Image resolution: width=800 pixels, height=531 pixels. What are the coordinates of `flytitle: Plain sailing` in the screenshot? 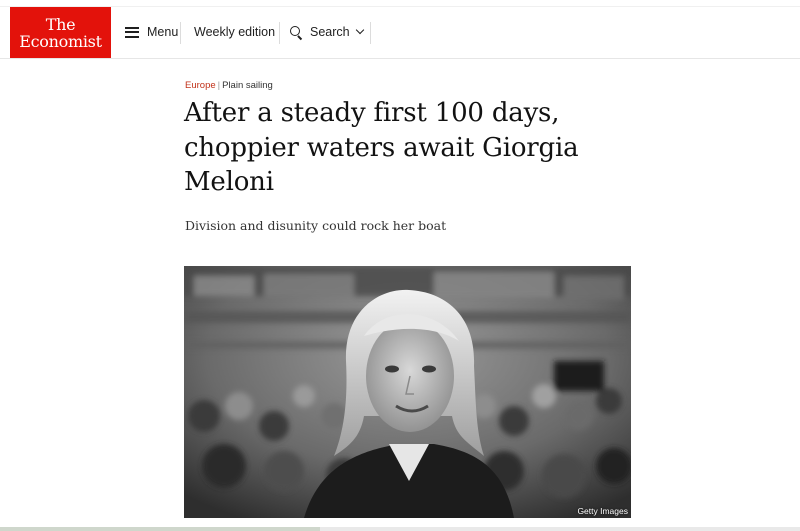 It's located at (247, 85).